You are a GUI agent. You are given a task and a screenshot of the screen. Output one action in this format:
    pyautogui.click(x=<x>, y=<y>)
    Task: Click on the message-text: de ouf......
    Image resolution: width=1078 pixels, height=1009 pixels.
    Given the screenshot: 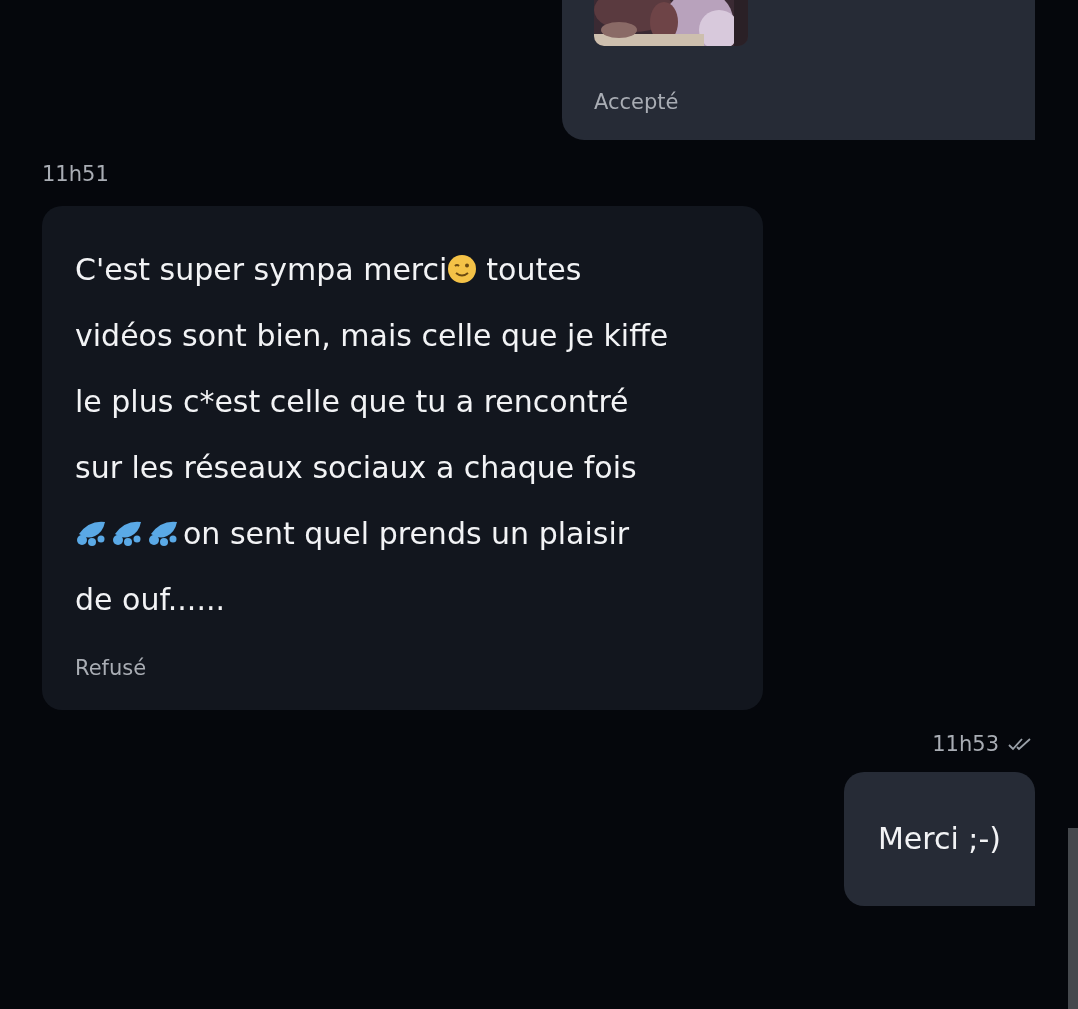 What is the action you would take?
    pyautogui.click(x=150, y=599)
    